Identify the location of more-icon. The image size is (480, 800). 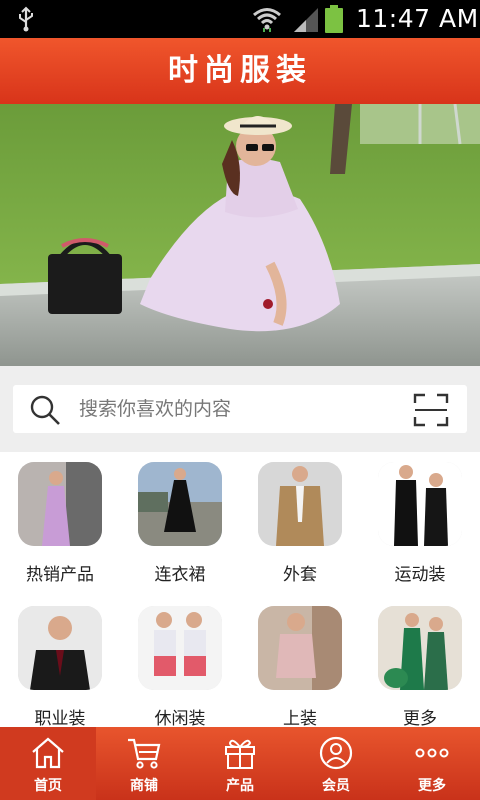
(432, 753).